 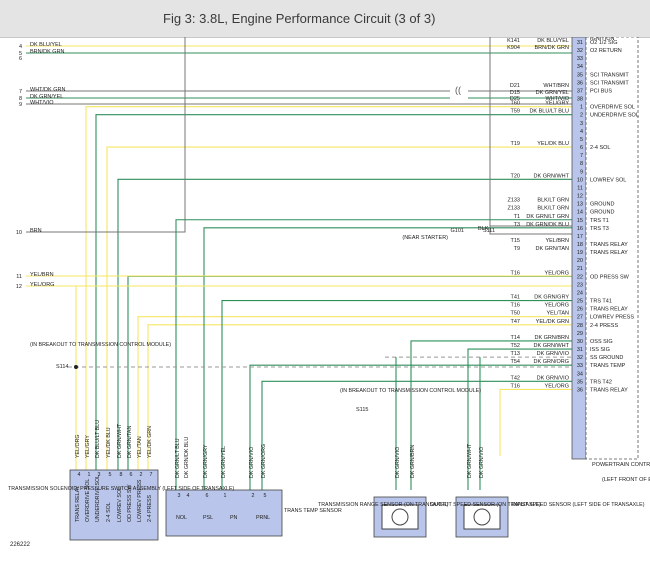 I want to click on pcm-pin-number: 32, so click(x=580, y=358).